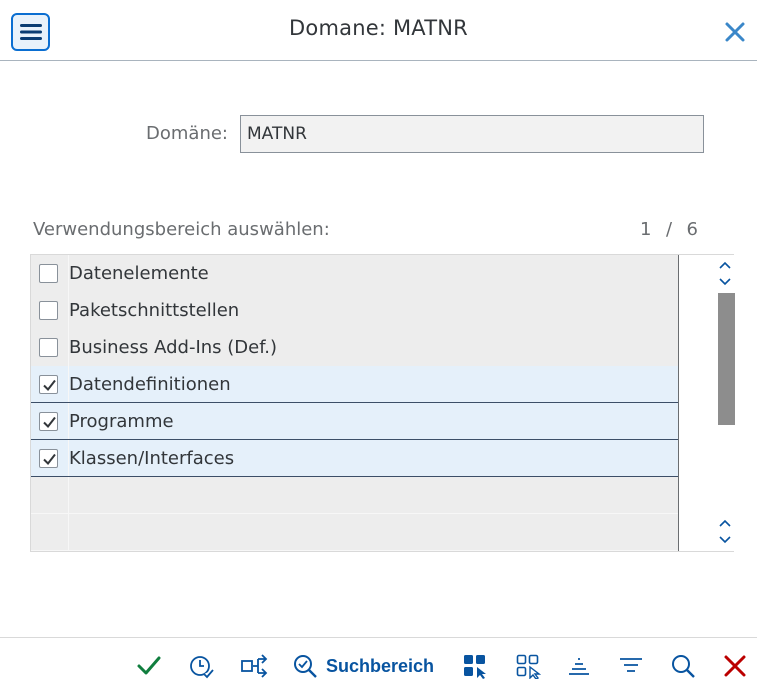 Image resolution: width=757 pixels, height=691 pixels. I want to click on footer-toolbar: Suchbereich, so click(378, 664).